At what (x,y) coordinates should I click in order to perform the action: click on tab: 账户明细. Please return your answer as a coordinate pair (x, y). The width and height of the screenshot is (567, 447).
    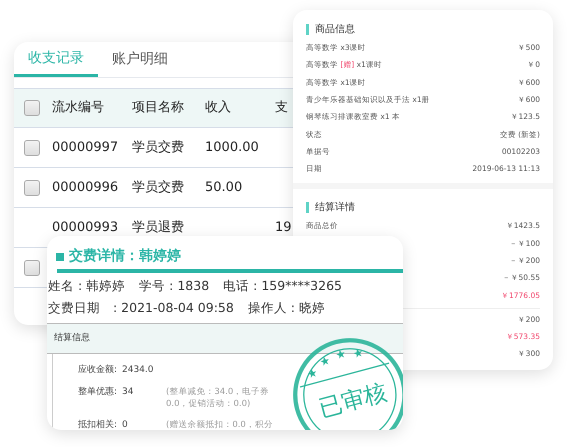
    Looking at the image, I should click on (140, 59).